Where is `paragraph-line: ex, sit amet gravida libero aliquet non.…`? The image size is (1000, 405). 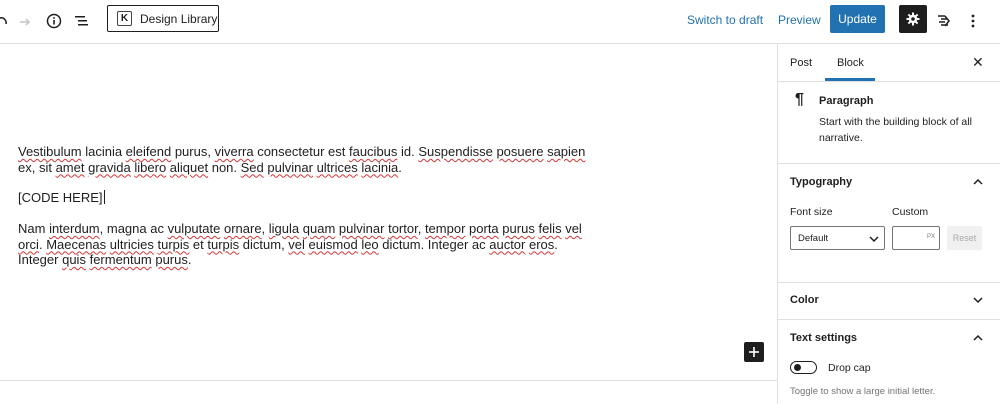 paragraph-line: ex, sit amet gravida libero aliquet non.… is located at coordinates (318, 168).